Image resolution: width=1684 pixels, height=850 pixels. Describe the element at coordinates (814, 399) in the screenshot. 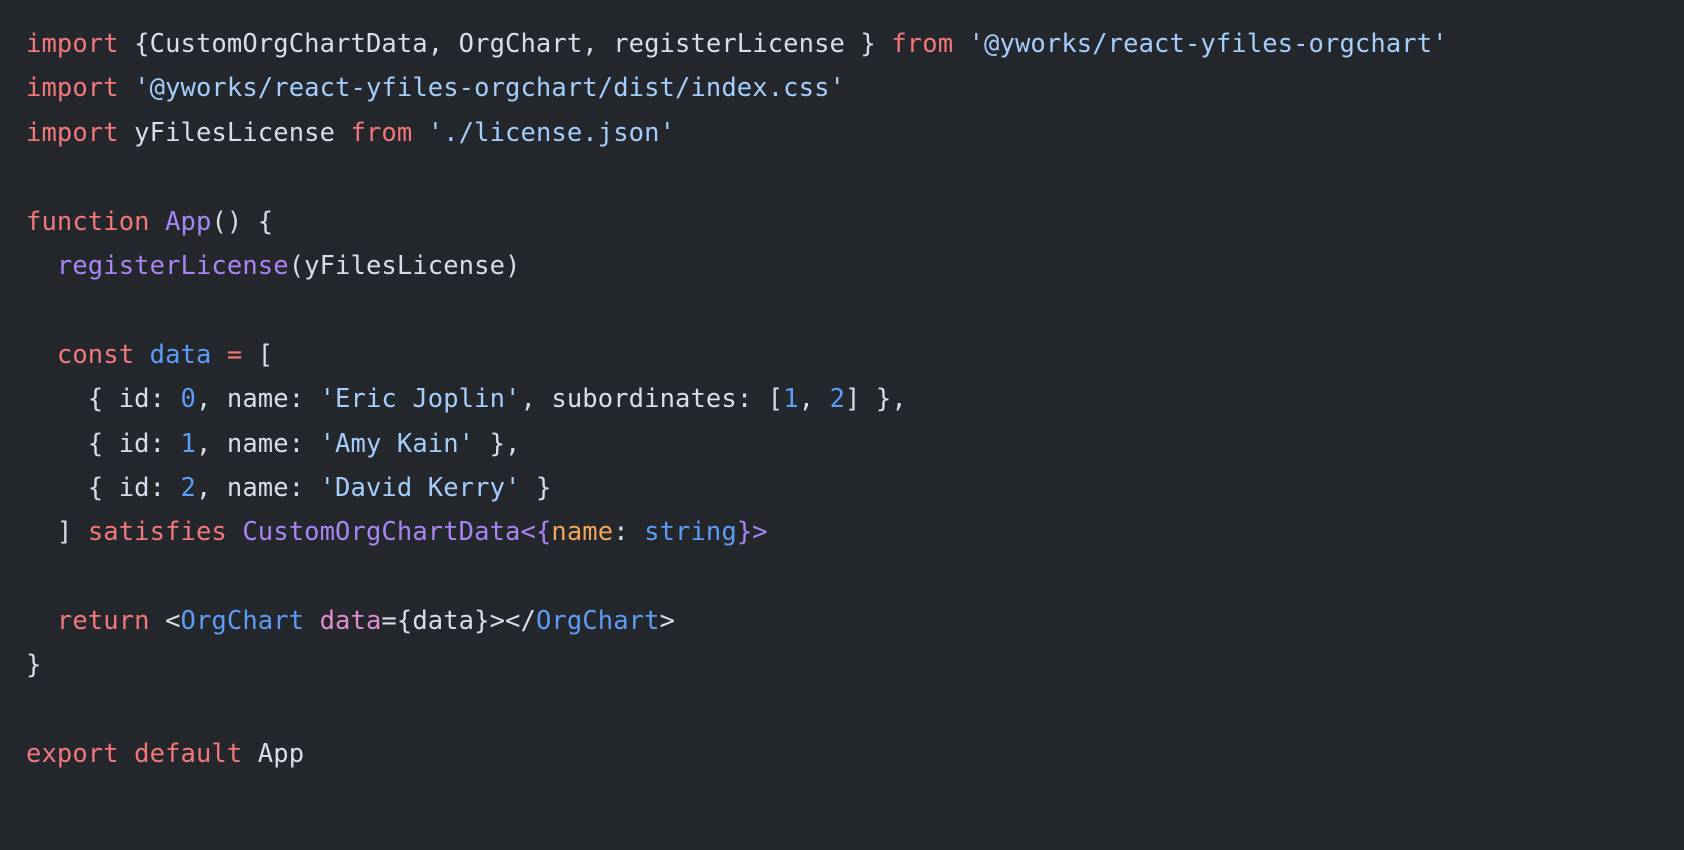

I see `code-token-plain: ,` at that location.